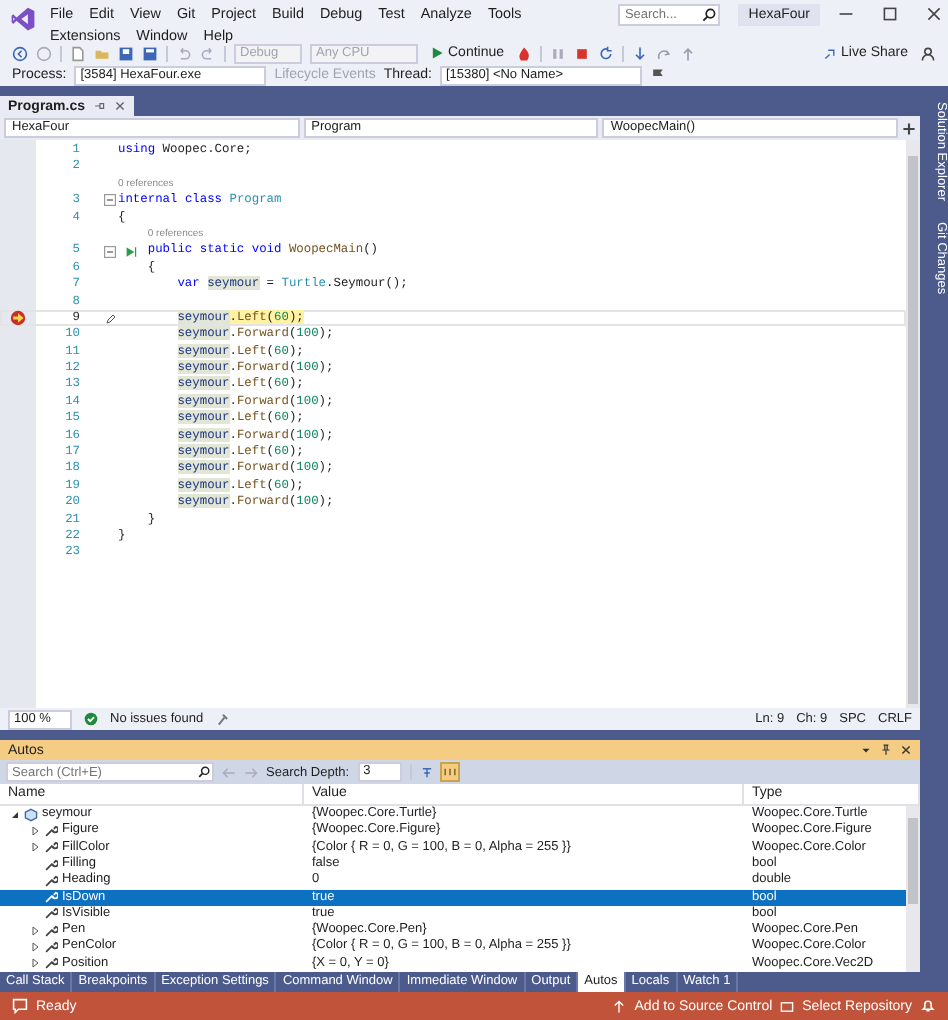  Describe the element at coordinates (890, 14) in the screenshot. I see `maximize-icon` at that location.